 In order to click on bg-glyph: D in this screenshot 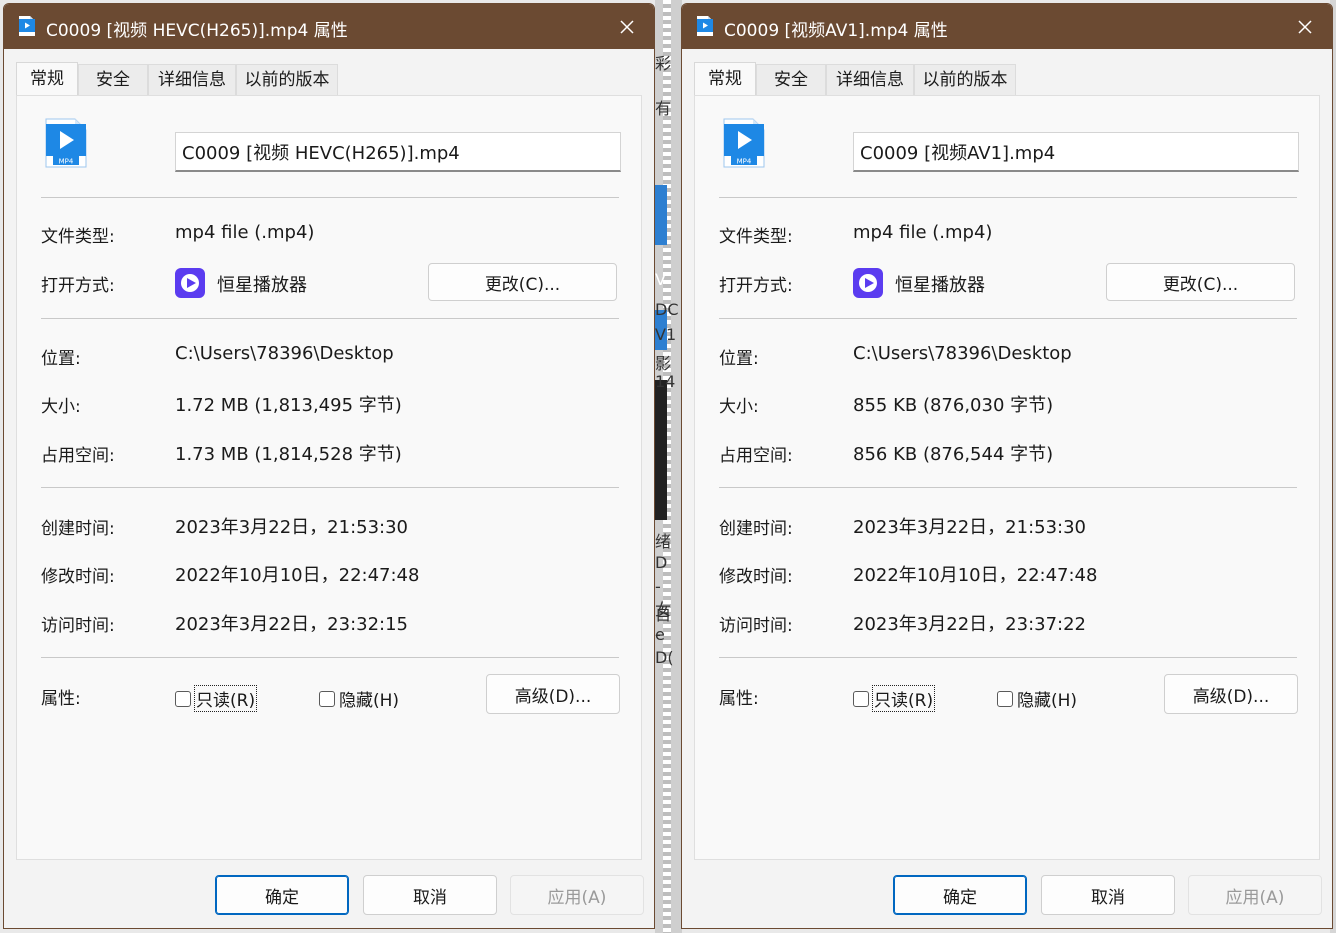, I will do `click(661, 562)`.